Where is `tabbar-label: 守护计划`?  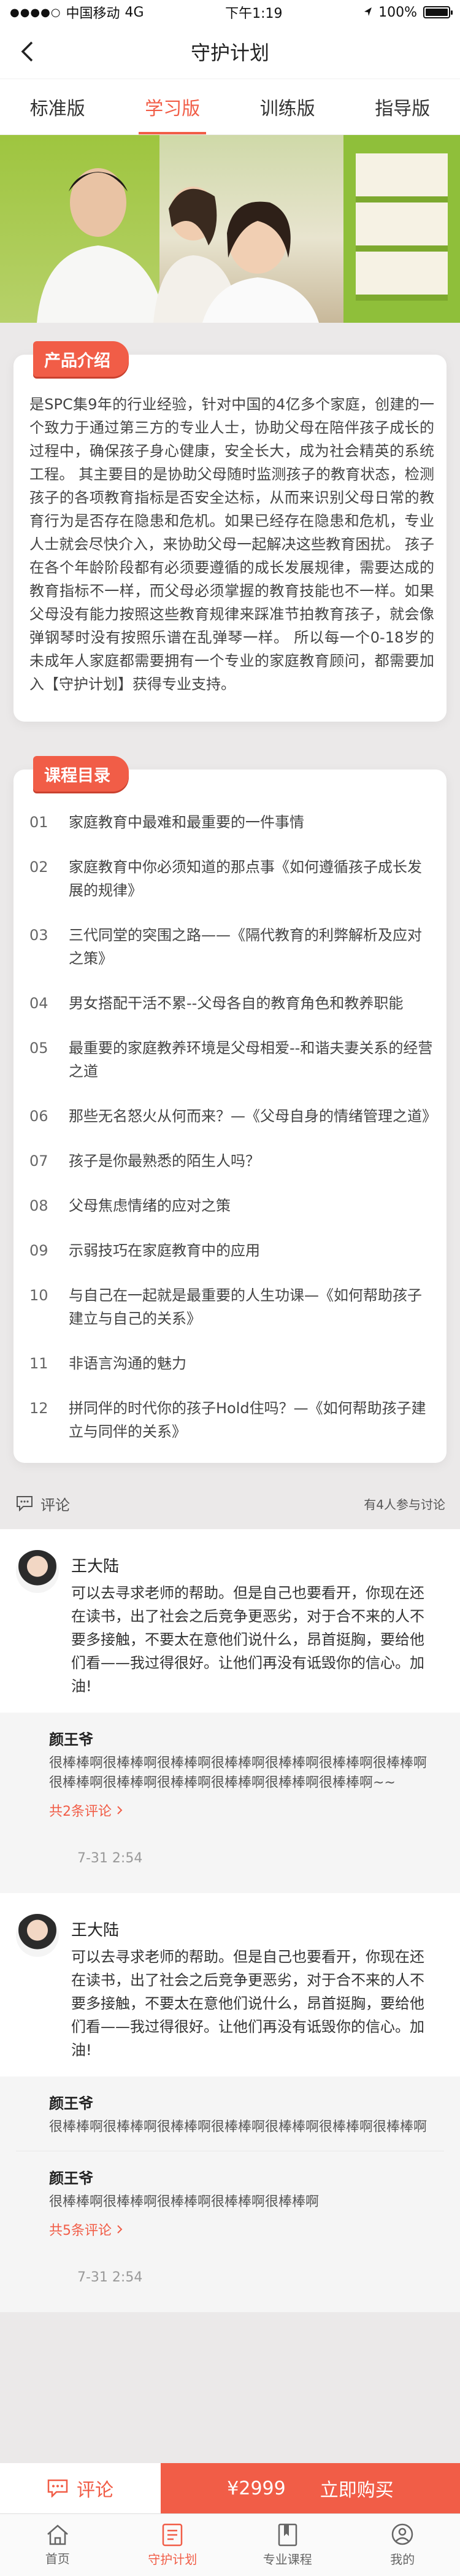 tabbar-label: 守护计划 is located at coordinates (172, 2559).